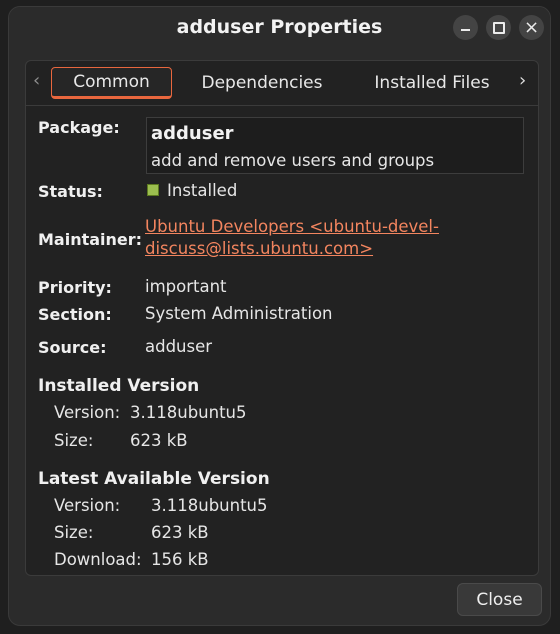 The height and width of the screenshot is (634, 560). What do you see at coordinates (522, 80) in the screenshot?
I see `tab-scroll-right-icon: ›` at bounding box center [522, 80].